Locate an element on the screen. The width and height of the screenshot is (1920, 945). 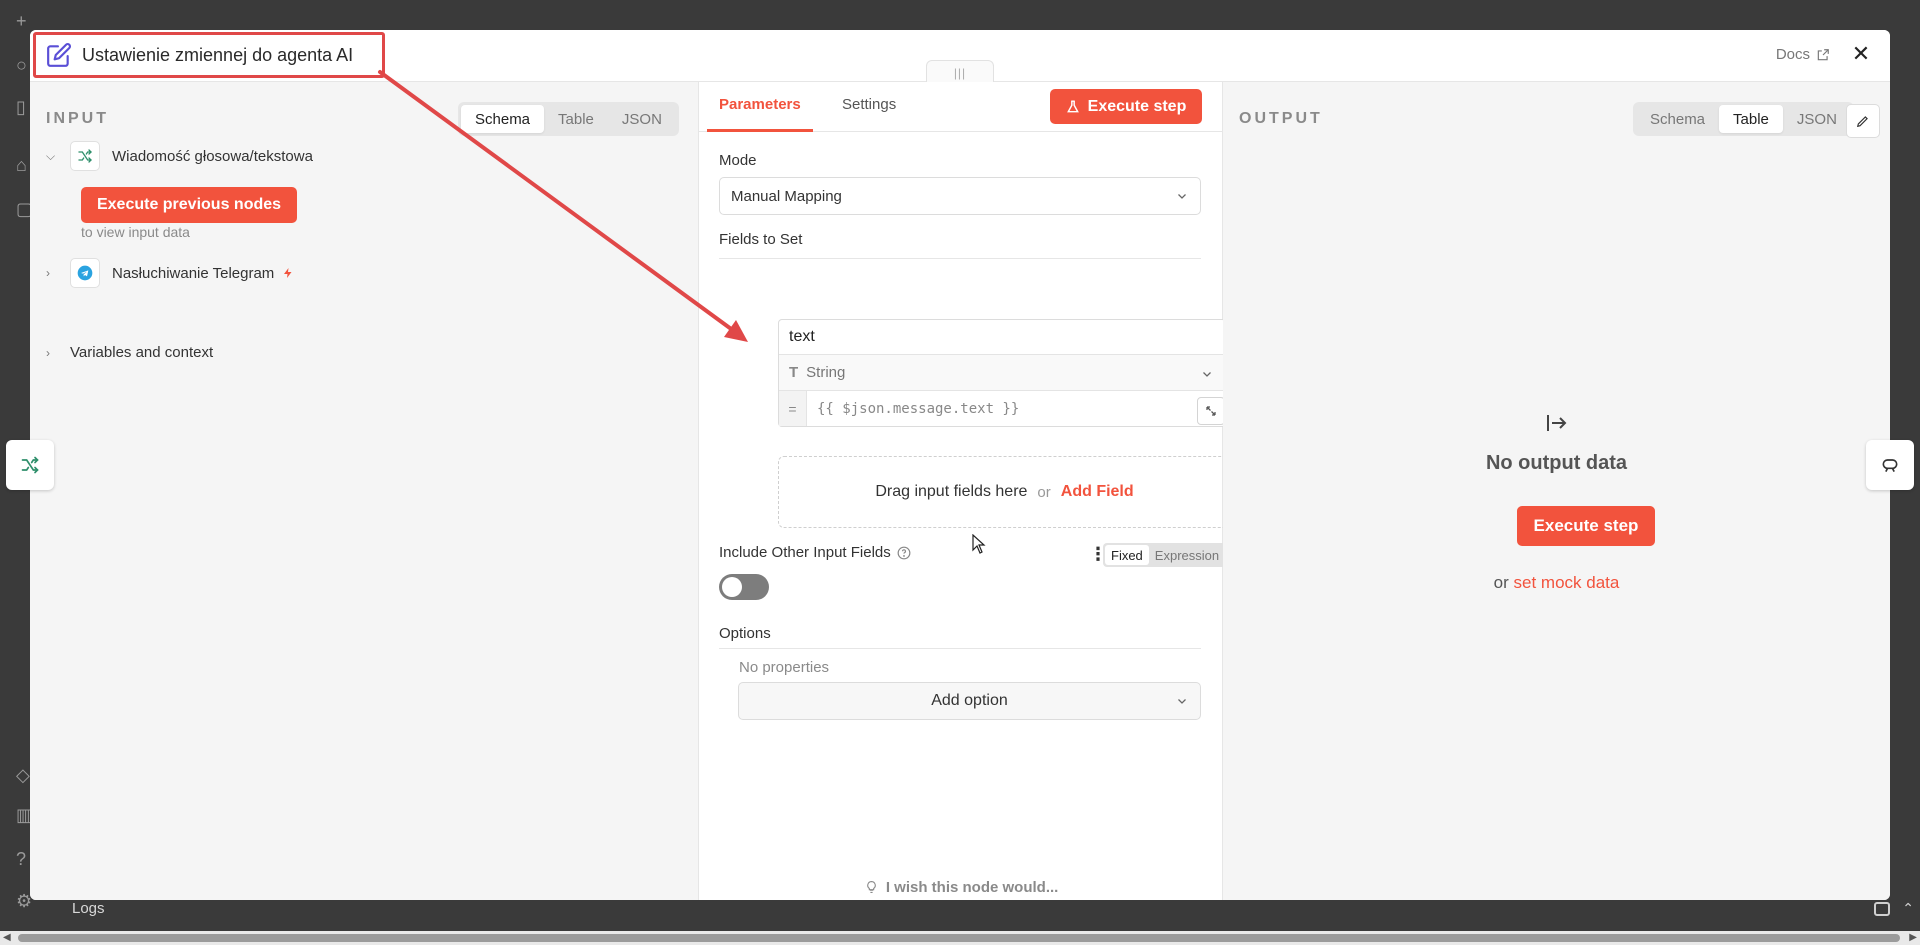
execute-step-label: Execute step is located at coordinates (1137, 106).